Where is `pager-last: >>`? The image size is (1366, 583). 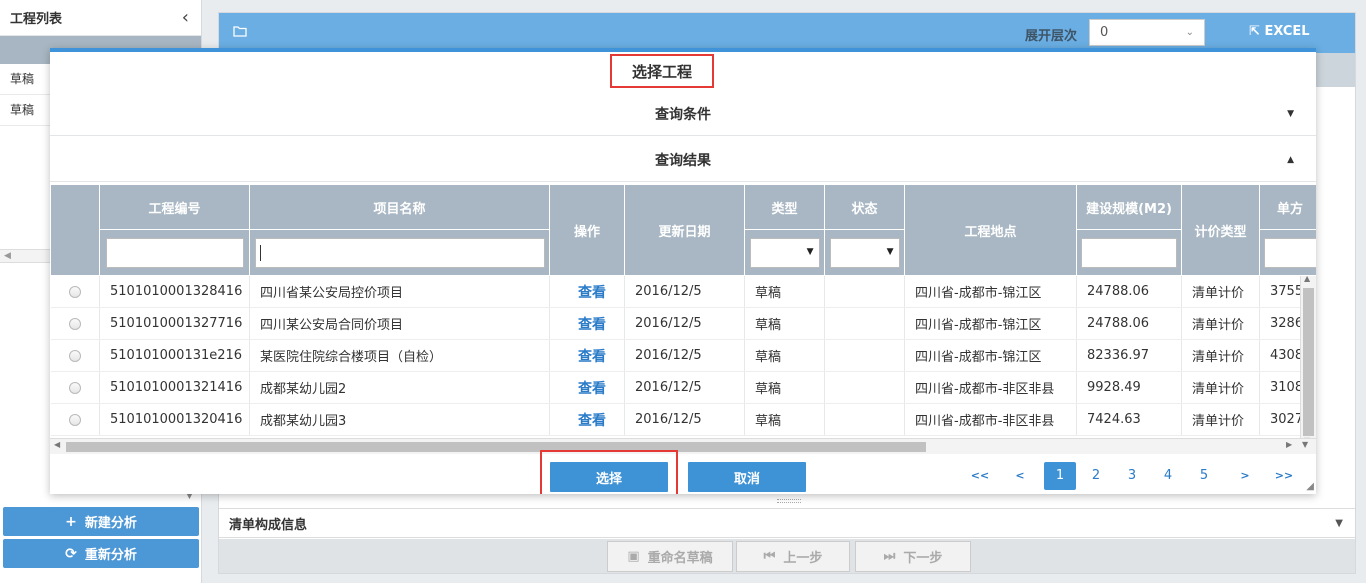
pager-last: >> is located at coordinates (1284, 476).